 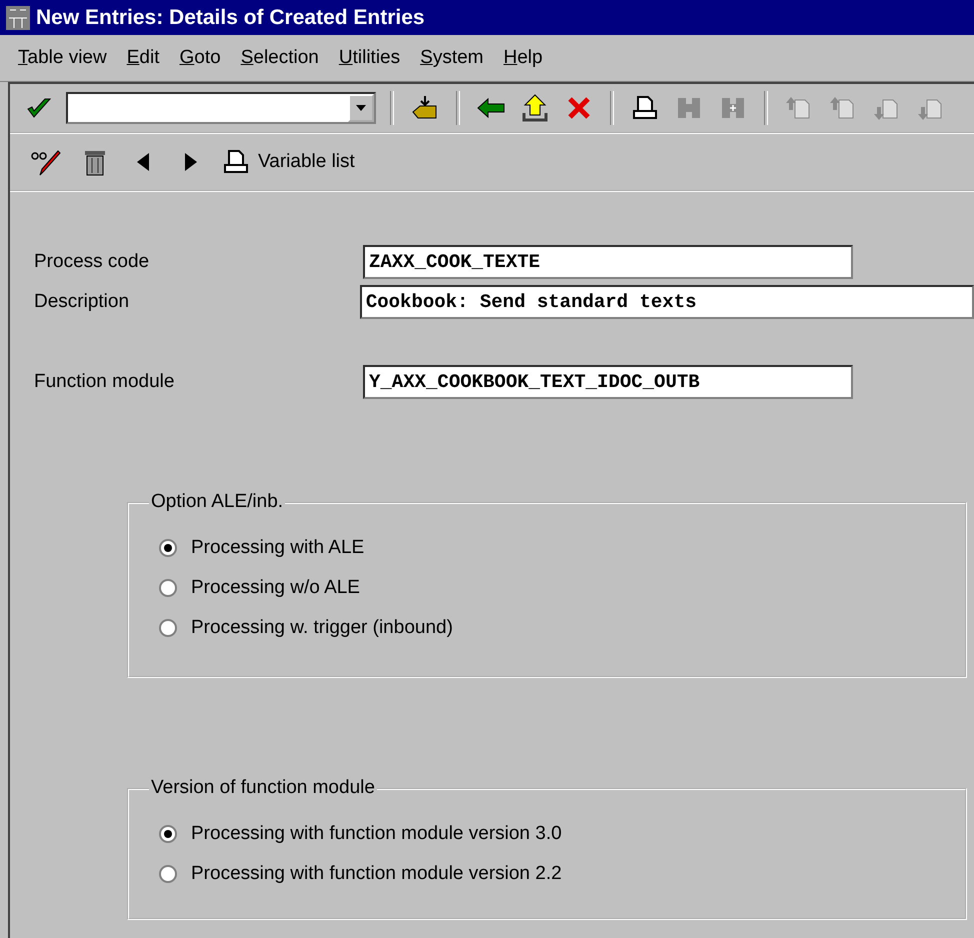 I want to click on radio-label: Processing w. trigger (inbound), so click(x=322, y=628).